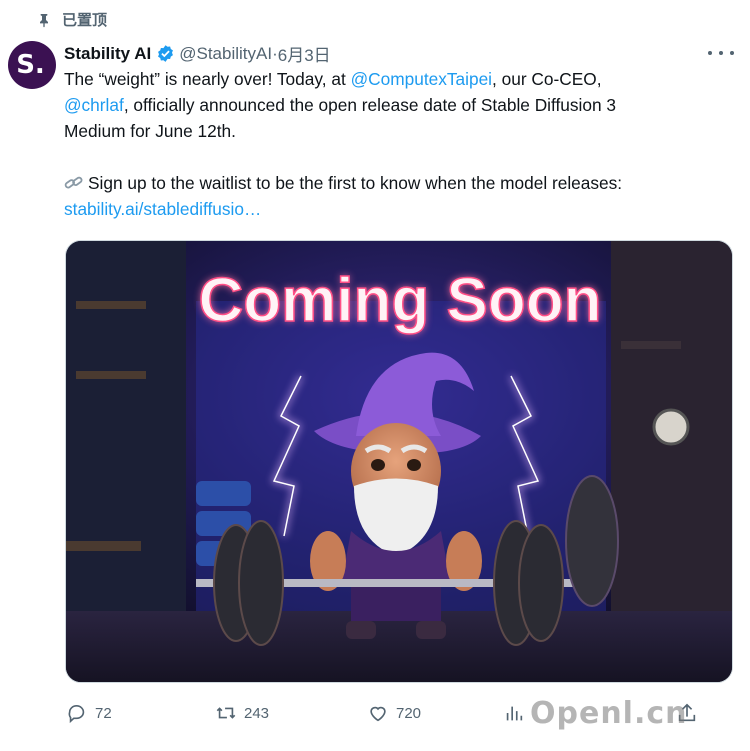 The width and height of the screenshot is (750, 751). Describe the element at coordinates (89, 713) in the screenshot. I see `reply-button: 72` at that location.